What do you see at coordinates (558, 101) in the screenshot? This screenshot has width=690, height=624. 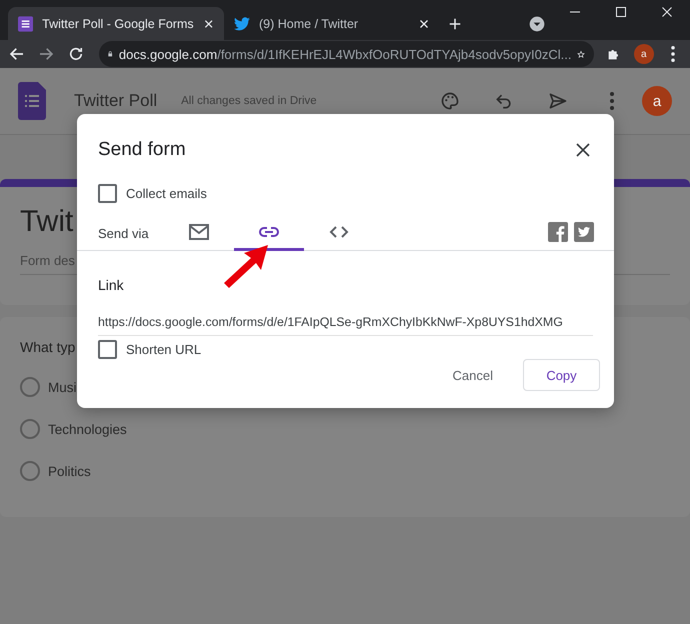 I see `send-icon` at bounding box center [558, 101].